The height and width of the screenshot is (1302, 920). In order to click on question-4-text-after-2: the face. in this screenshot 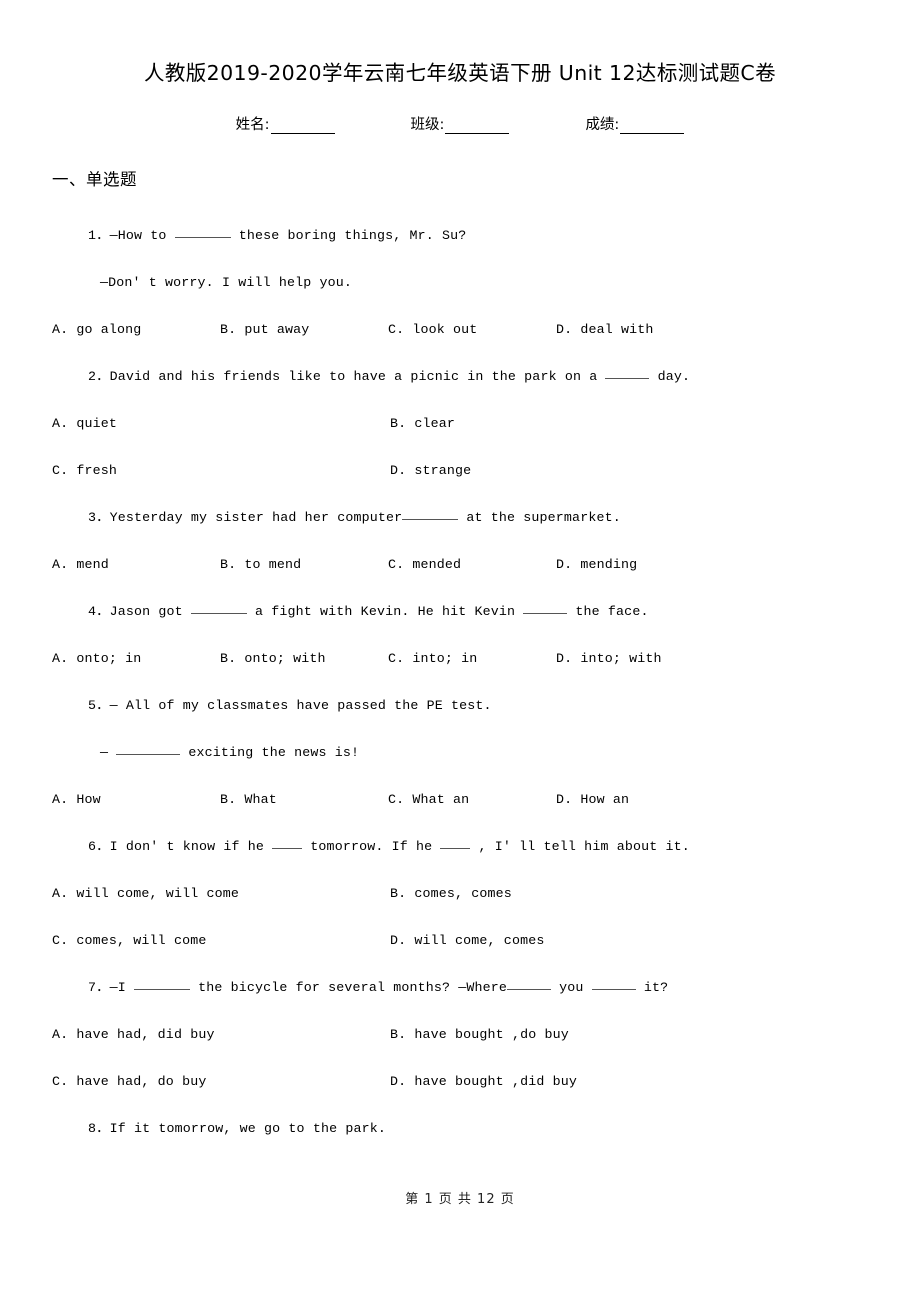, I will do `click(608, 611)`.